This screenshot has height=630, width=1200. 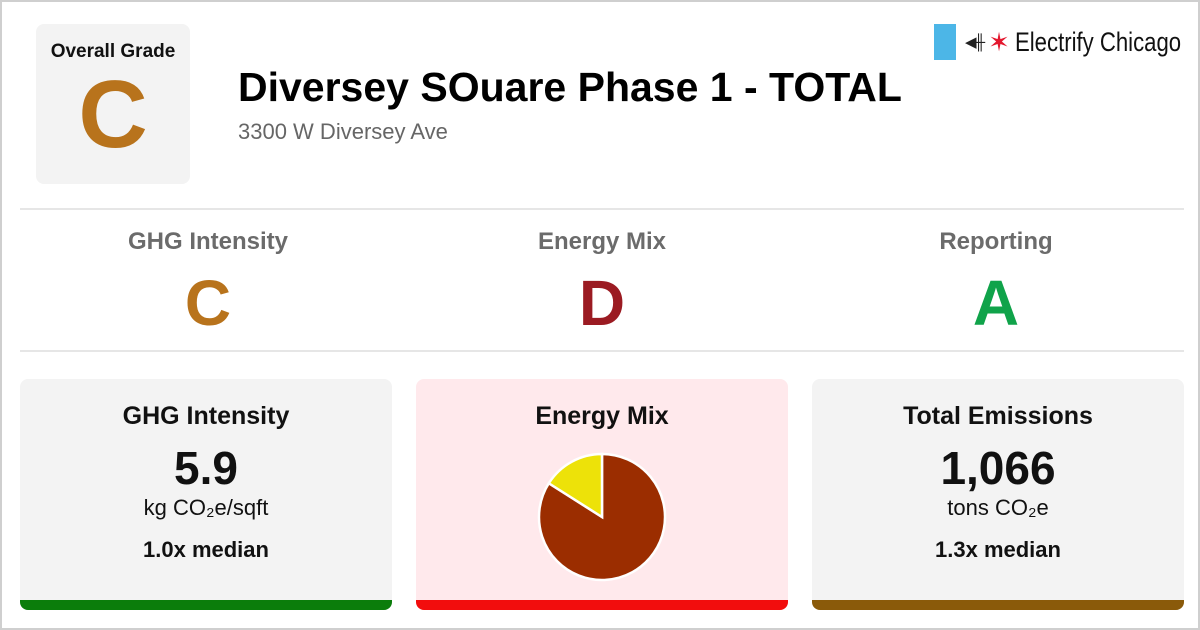 What do you see at coordinates (113, 114) in the screenshot?
I see `overall-grade-letter: C` at bounding box center [113, 114].